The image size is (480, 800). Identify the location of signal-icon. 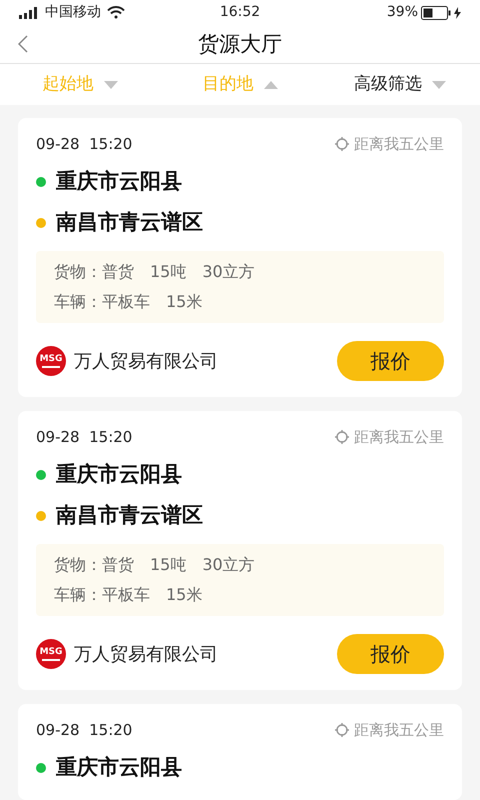
(29, 12).